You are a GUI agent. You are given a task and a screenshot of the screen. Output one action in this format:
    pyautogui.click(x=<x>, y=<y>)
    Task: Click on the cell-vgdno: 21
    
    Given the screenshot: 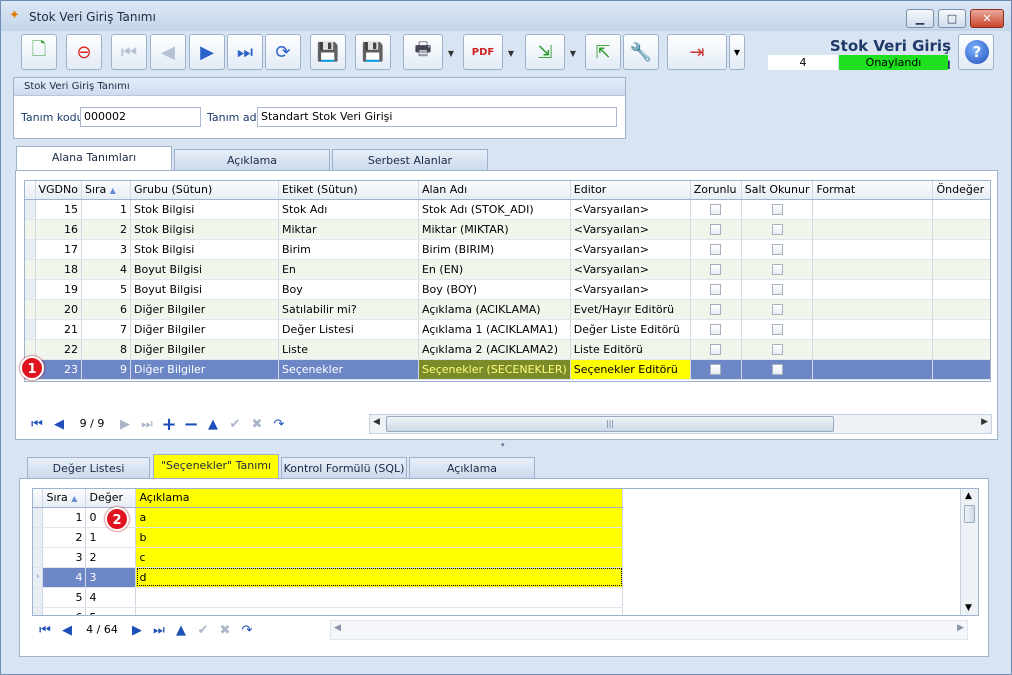 What is the action you would take?
    pyautogui.click(x=58, y=329)
    